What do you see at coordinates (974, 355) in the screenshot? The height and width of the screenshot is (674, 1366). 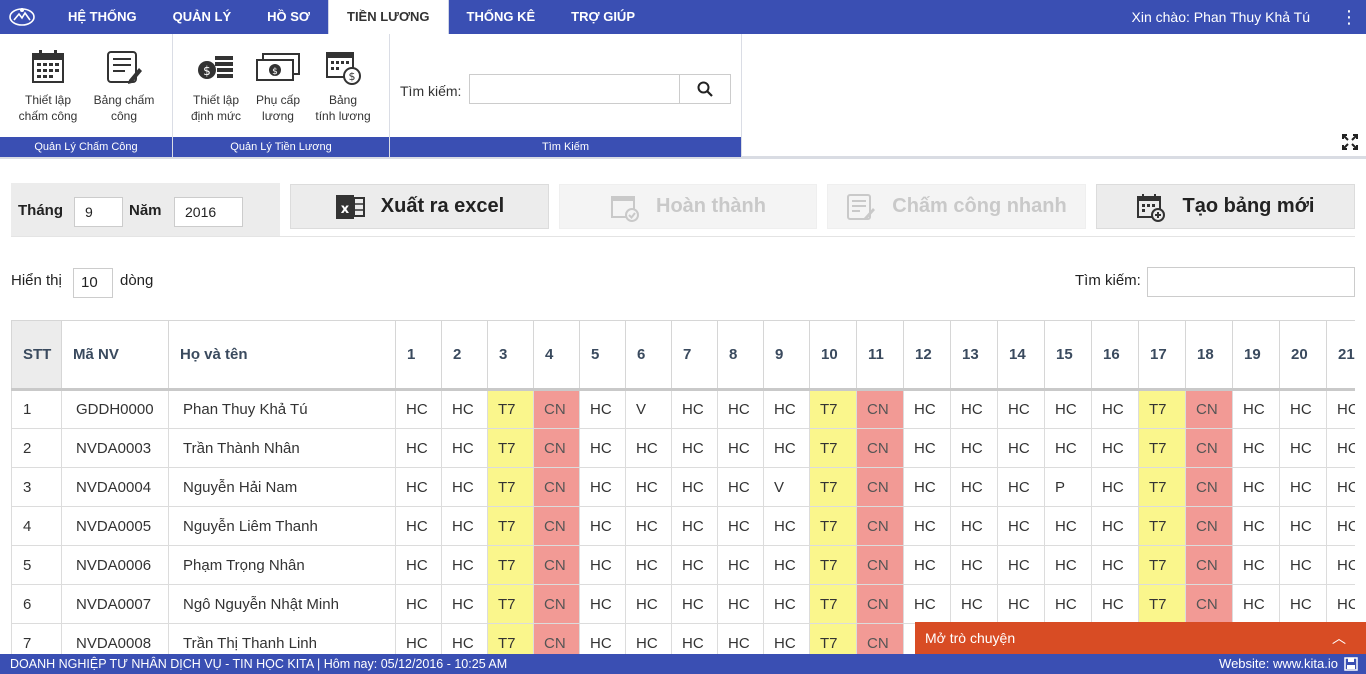 I see `day-column-header: 13` at bounding box center [974, 355].